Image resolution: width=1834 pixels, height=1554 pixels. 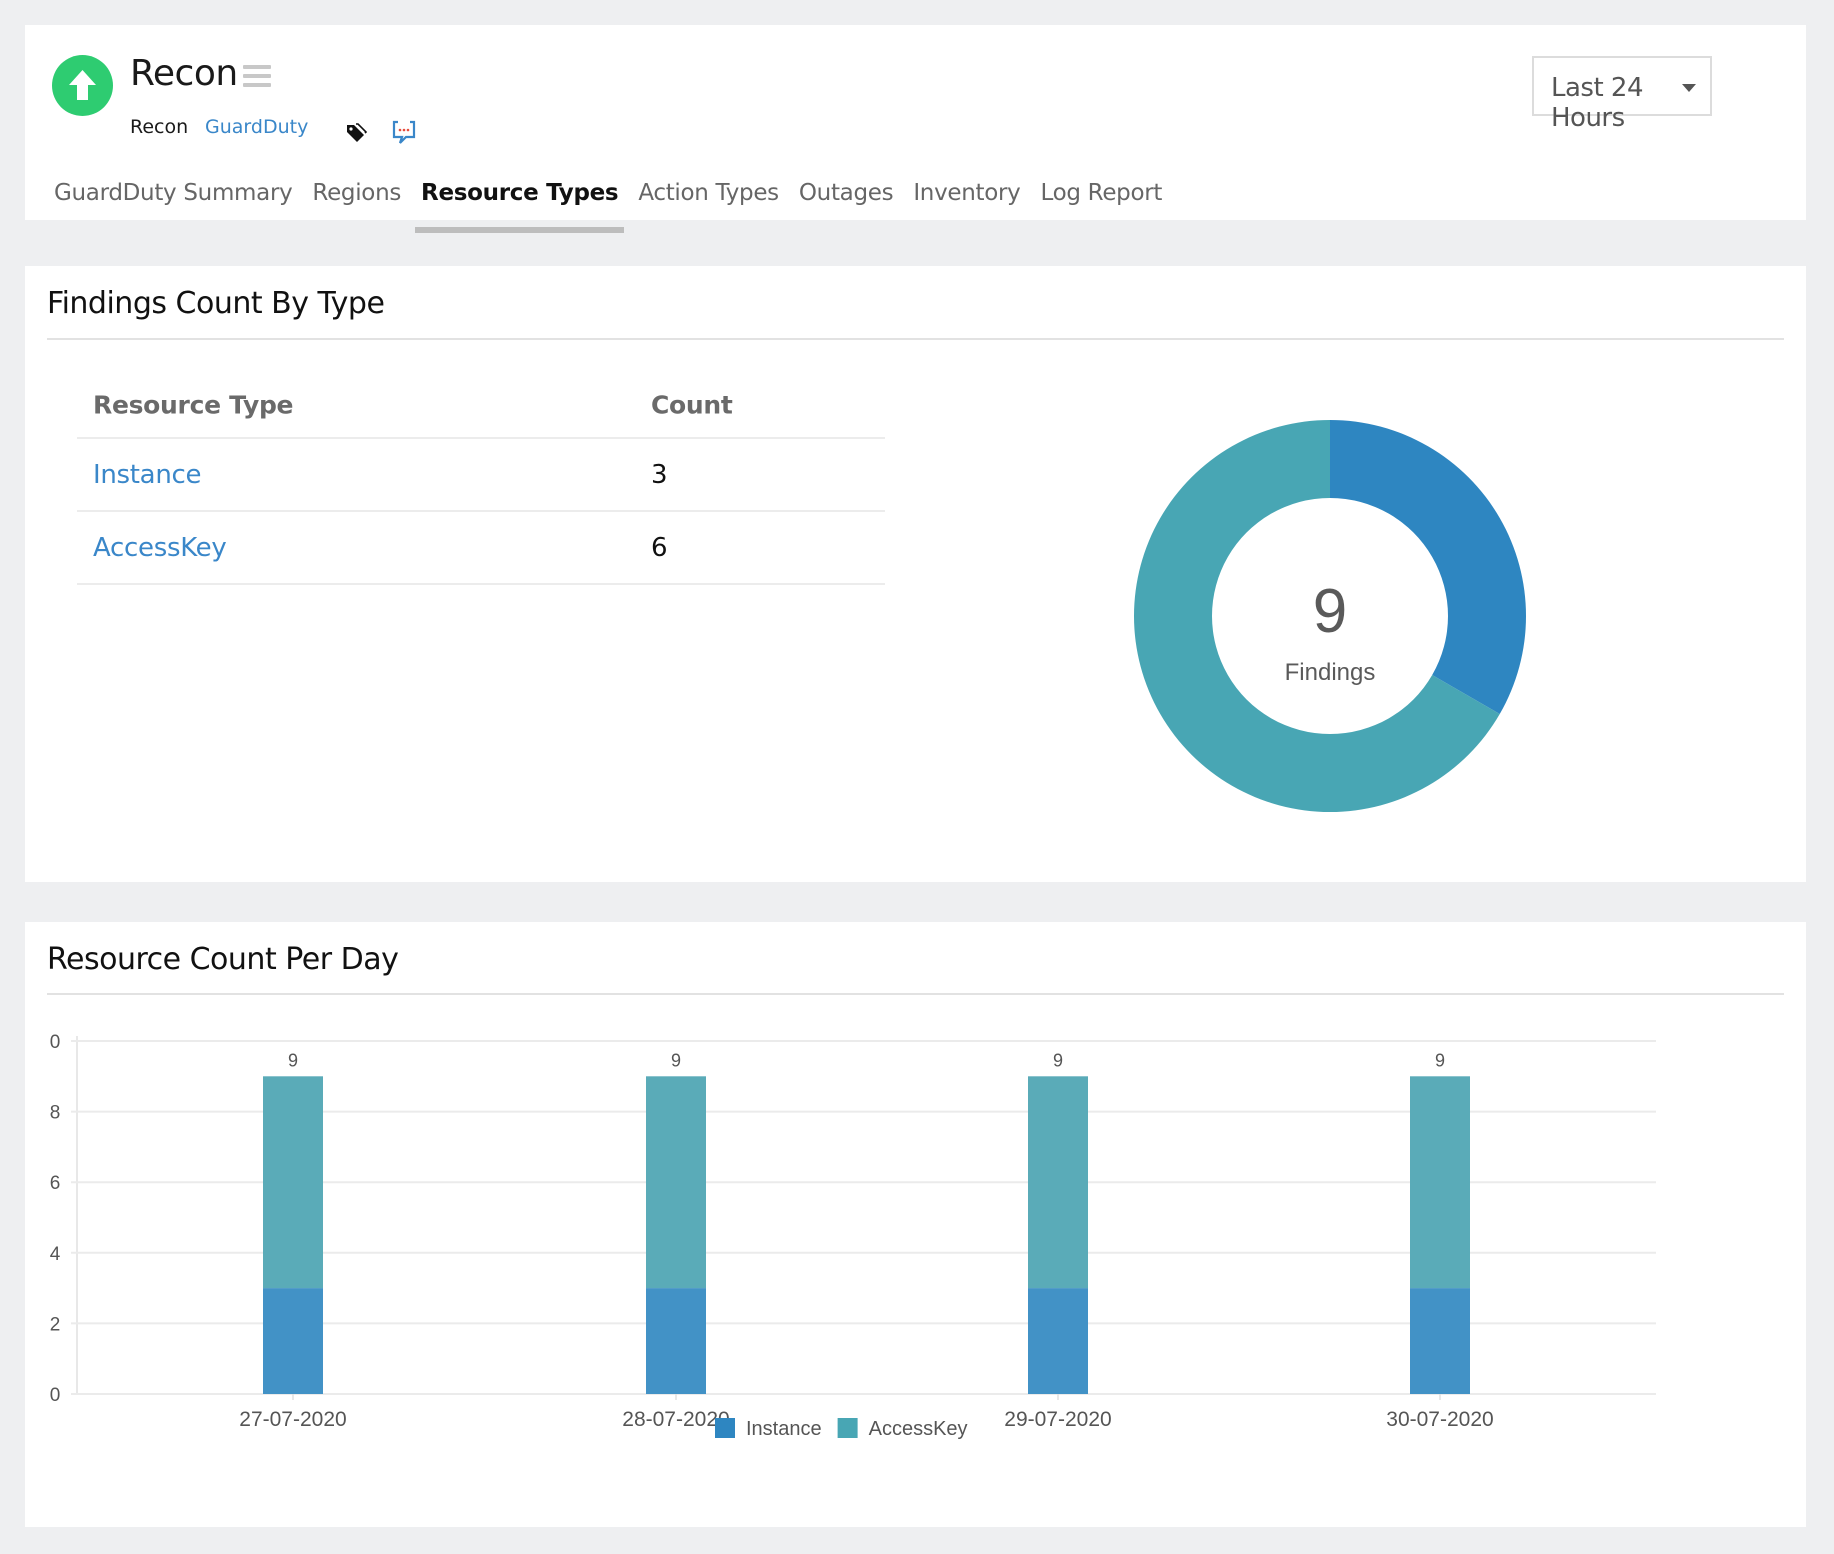 What do you see at coordinates (481, 475) in the screenshot?
I see `table-row: Instance 3` at bounding box center [481, 475].